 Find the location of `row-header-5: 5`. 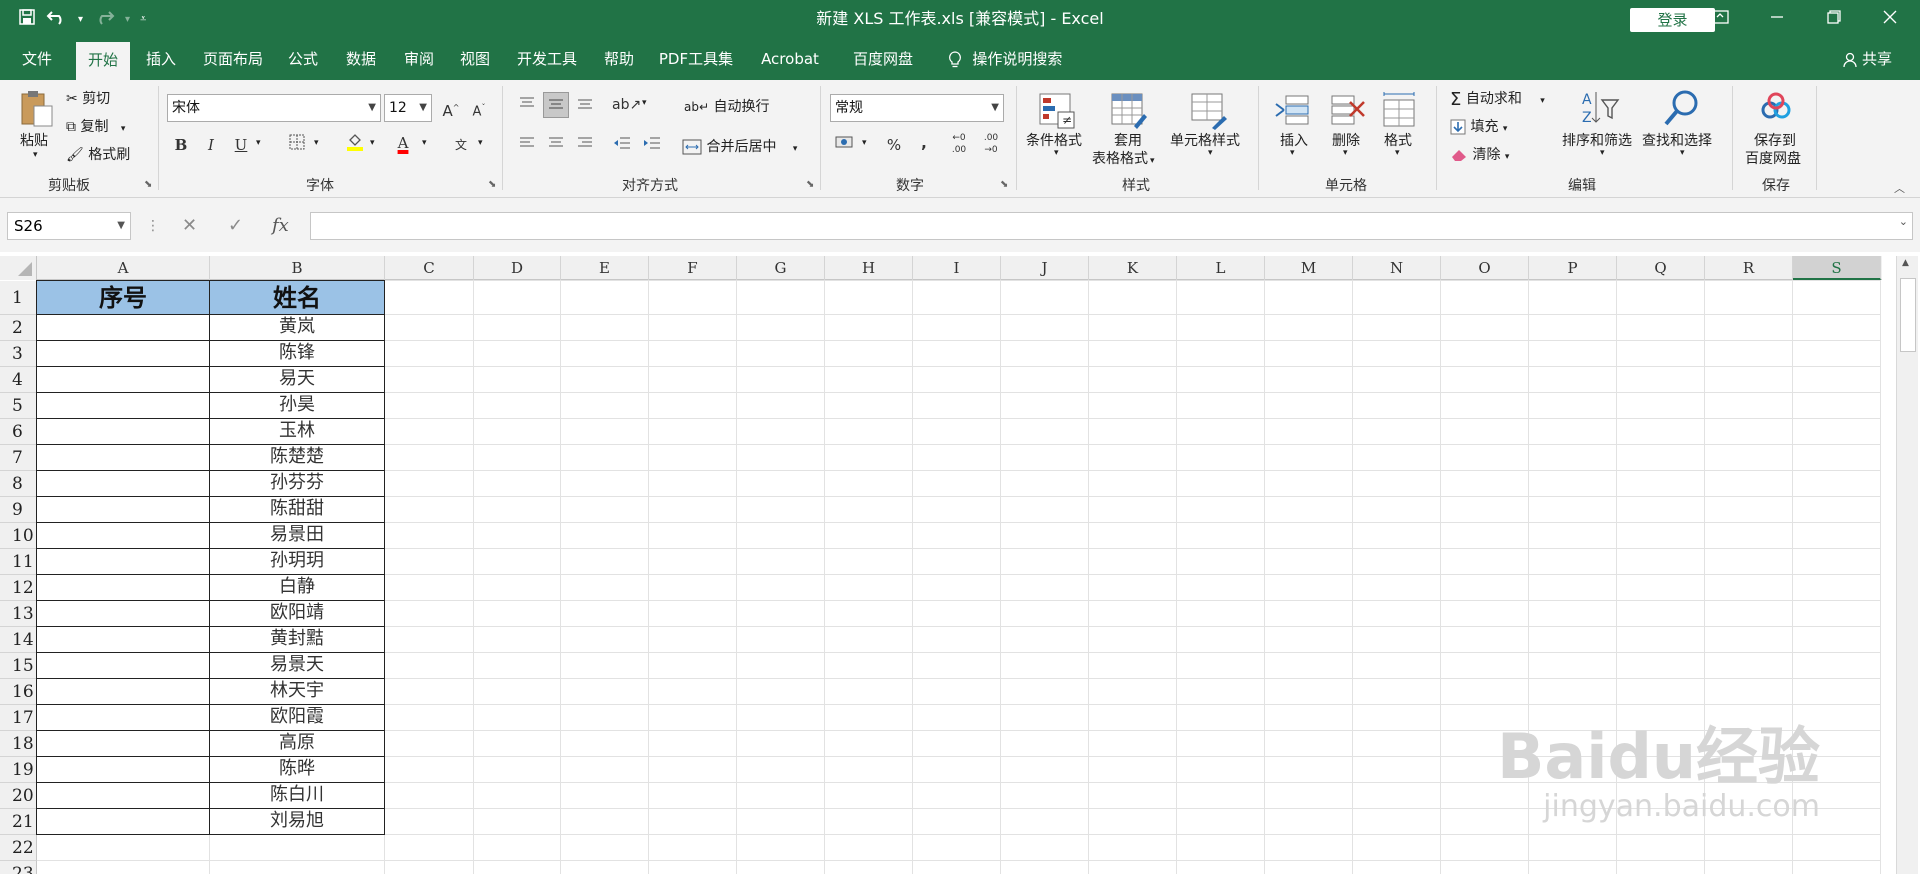

row-header-5: 5 is located at coordinates (18, 406).